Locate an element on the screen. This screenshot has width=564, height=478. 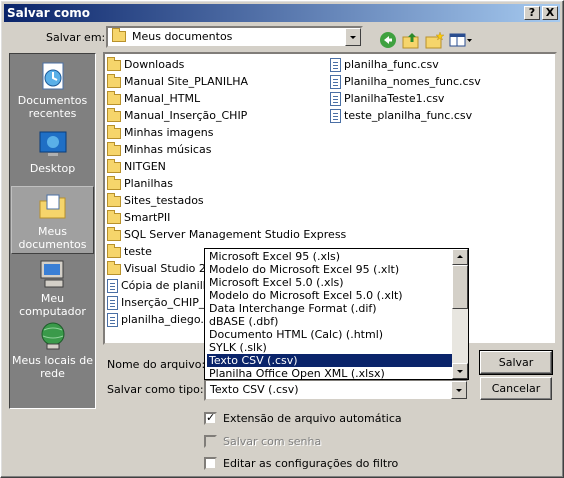
place-desktop: Desktop is located at coordinates (52, 158).